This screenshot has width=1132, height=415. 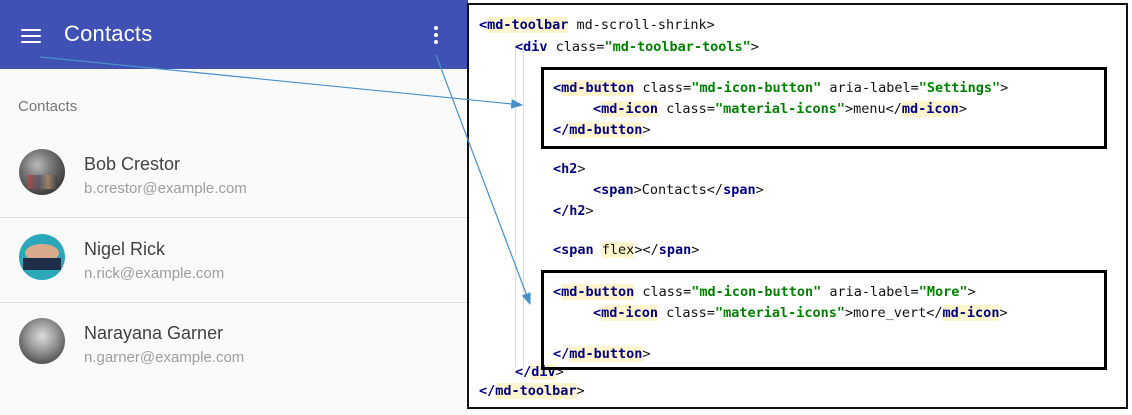 I want to click on code-line: </md-toolbar>, so click(x=532, y=391).